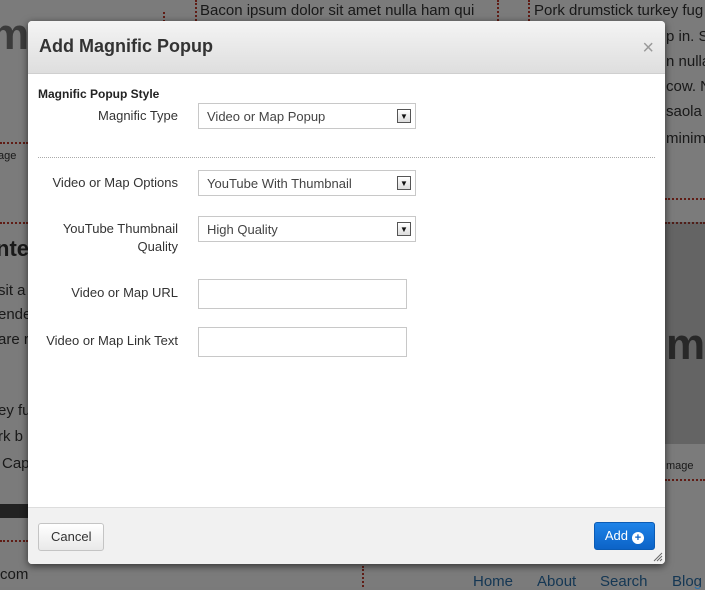 This screenshot has height=590, width=705. I want to click on thumb-quality-label: YouTube Thumbnail Quality, so click(103, 238).